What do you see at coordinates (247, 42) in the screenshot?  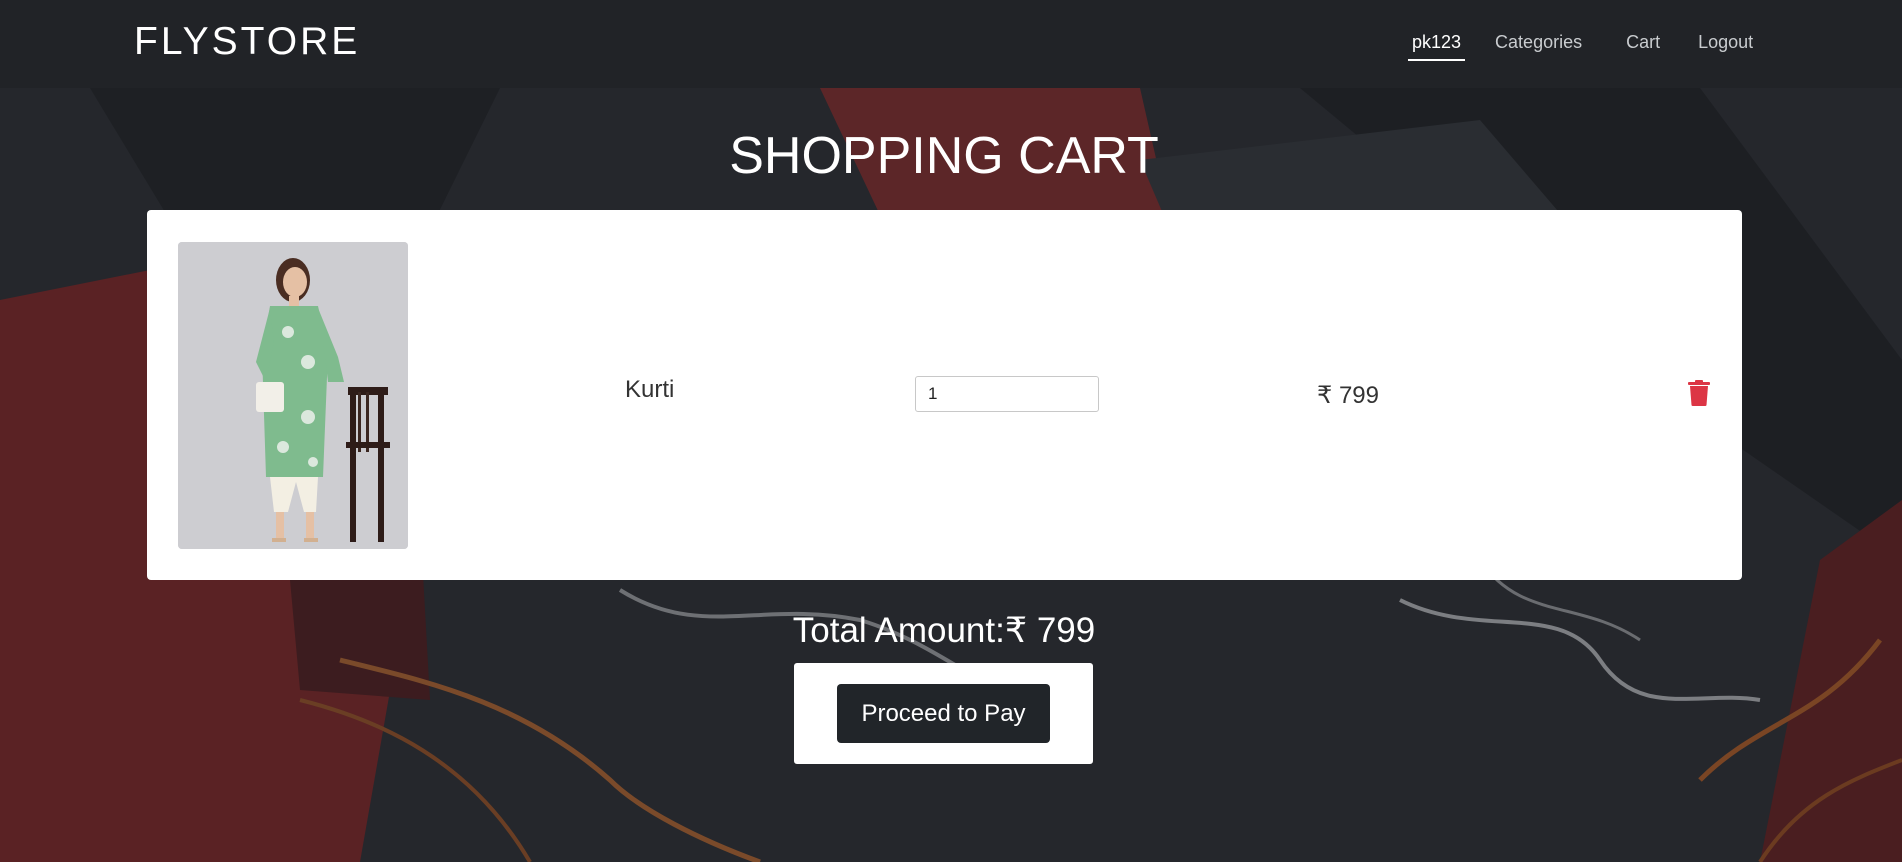 I see `brand-logo: FLYSTORE` at bounding box center [247, 42].